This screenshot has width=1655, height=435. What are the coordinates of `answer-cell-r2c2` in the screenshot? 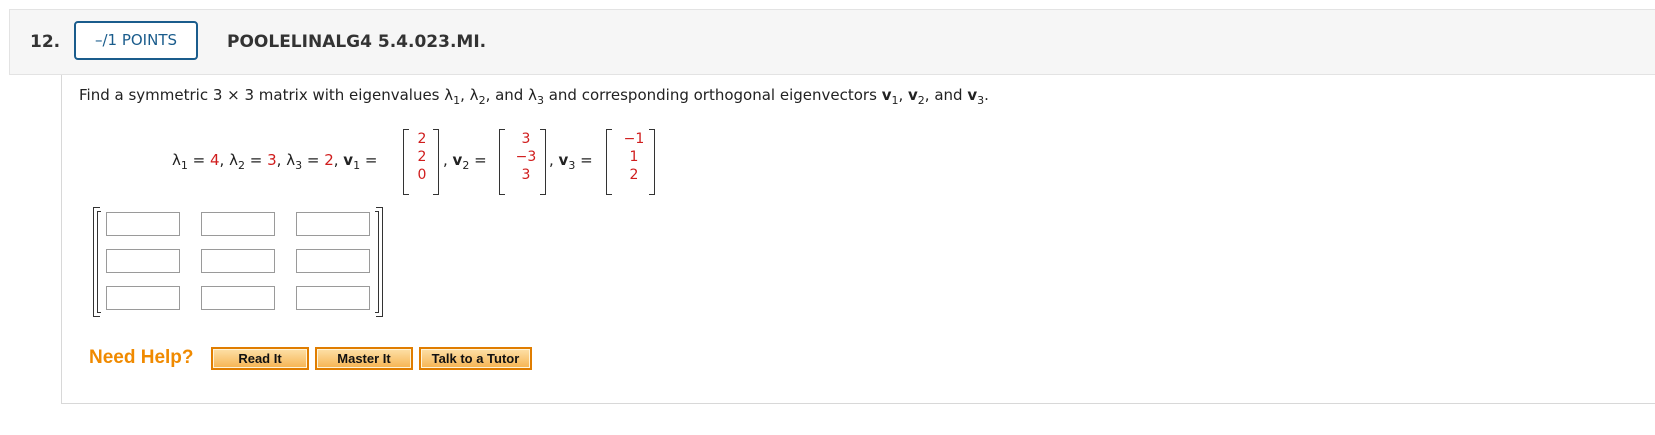 It's located at (238, 261).